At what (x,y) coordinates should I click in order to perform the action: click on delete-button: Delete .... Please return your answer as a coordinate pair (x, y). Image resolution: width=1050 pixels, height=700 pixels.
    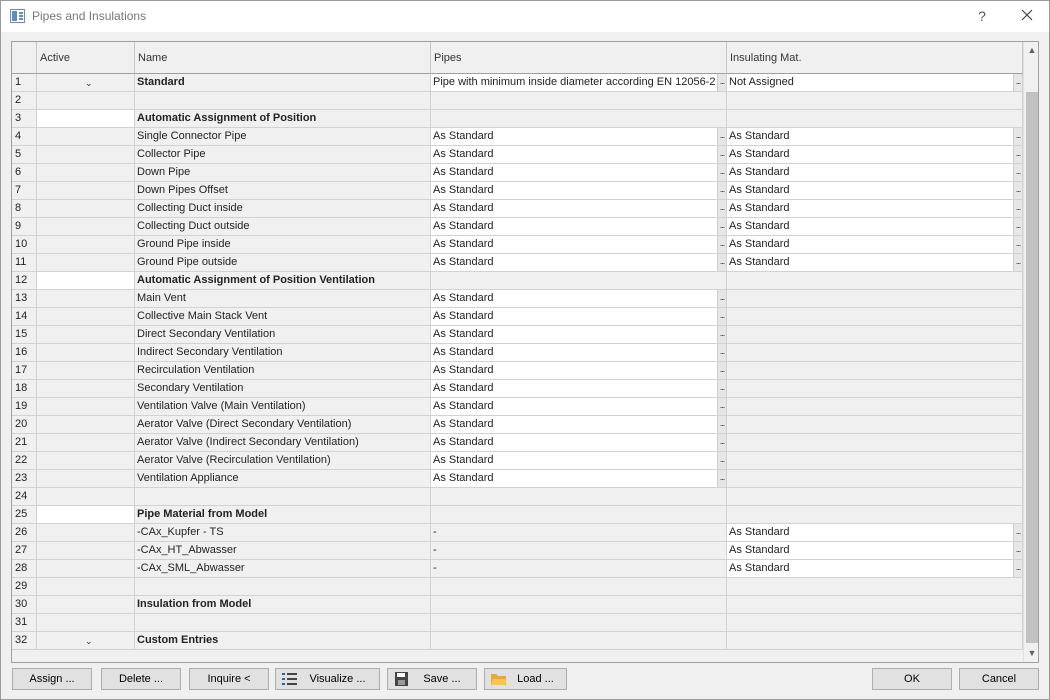
    Looking at the image, I should click on (141, 679).